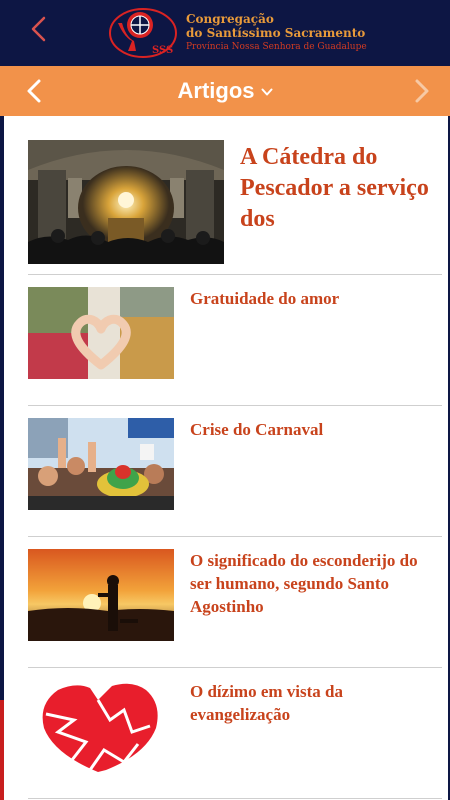 Image resolution: width=450 pixels, height=800 pixels. What do you see at coordinates (162, 50) in the screenshot?
I see `svg-text: SSS` at bounding box center [162, 50].